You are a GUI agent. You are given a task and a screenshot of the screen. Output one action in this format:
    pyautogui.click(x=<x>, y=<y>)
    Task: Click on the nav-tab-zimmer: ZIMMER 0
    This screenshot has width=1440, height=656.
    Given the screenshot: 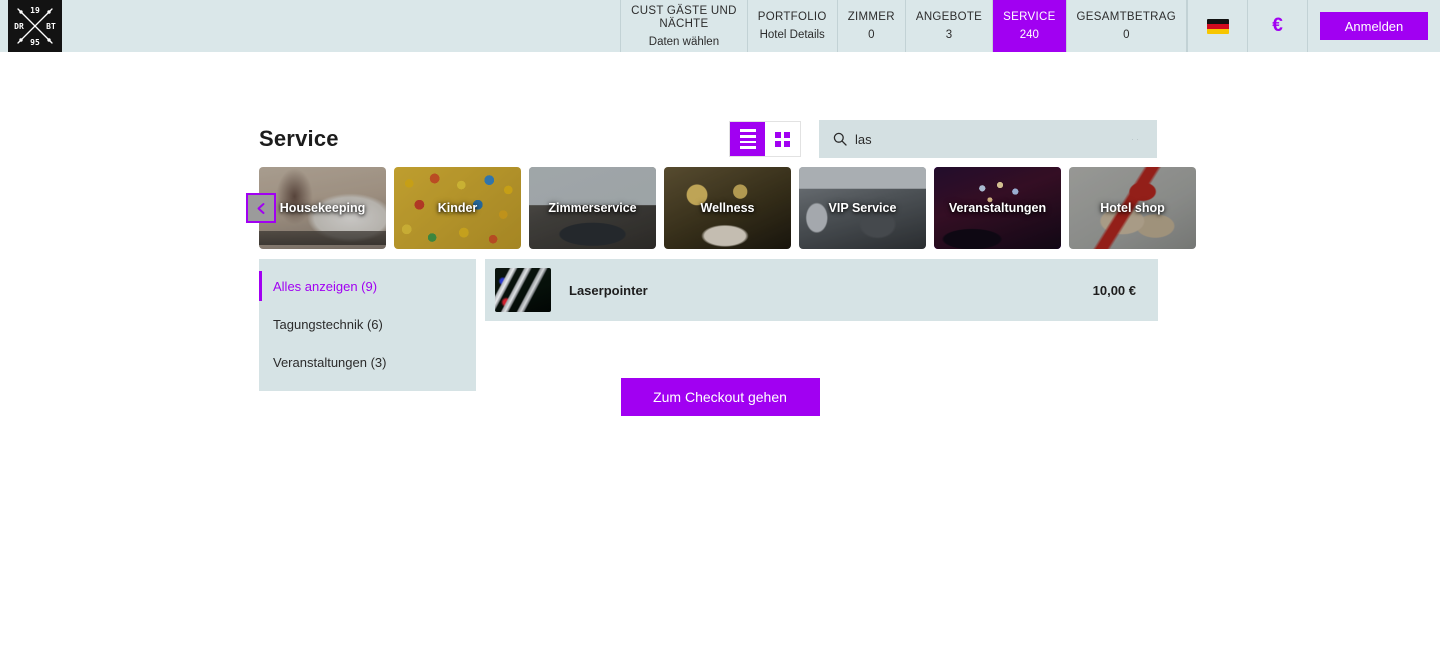 What is the action you would take?
    pyautogui.click(x=870, y=26)
    